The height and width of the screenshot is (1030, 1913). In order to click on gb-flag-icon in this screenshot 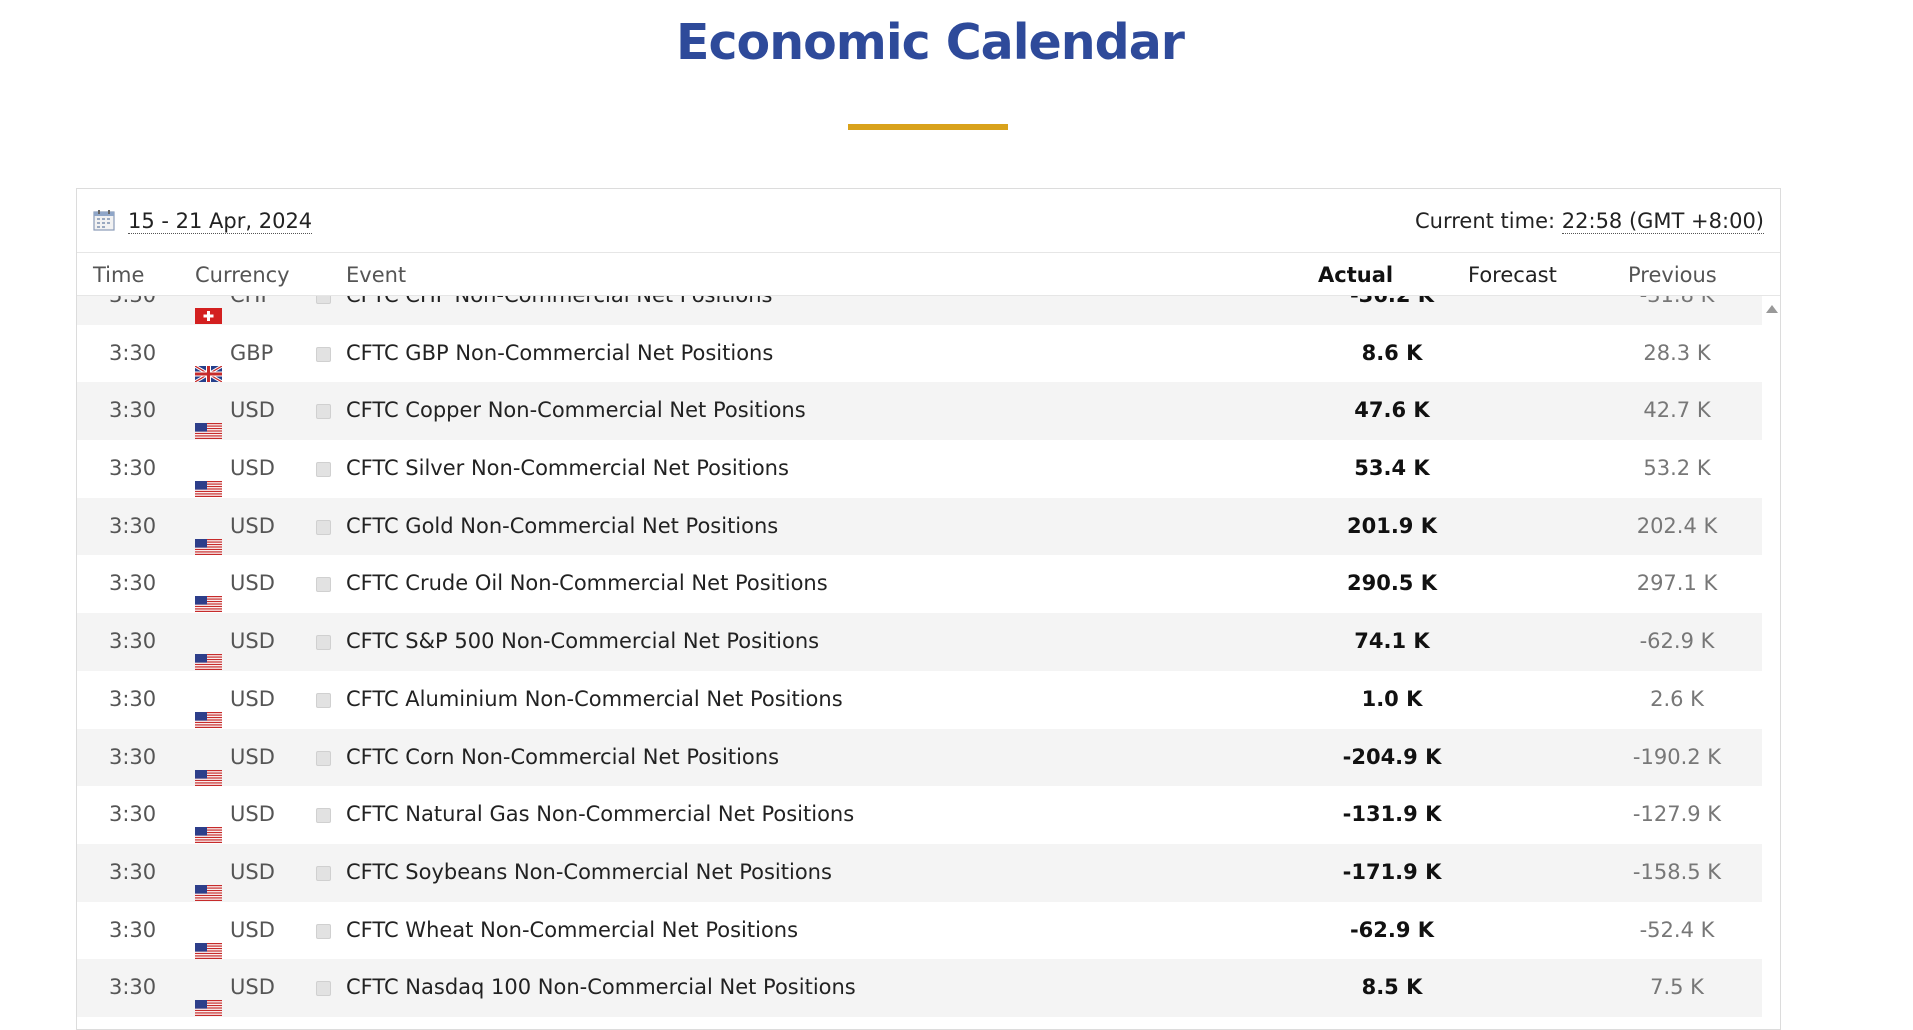, I will do `click(208, 365)`.